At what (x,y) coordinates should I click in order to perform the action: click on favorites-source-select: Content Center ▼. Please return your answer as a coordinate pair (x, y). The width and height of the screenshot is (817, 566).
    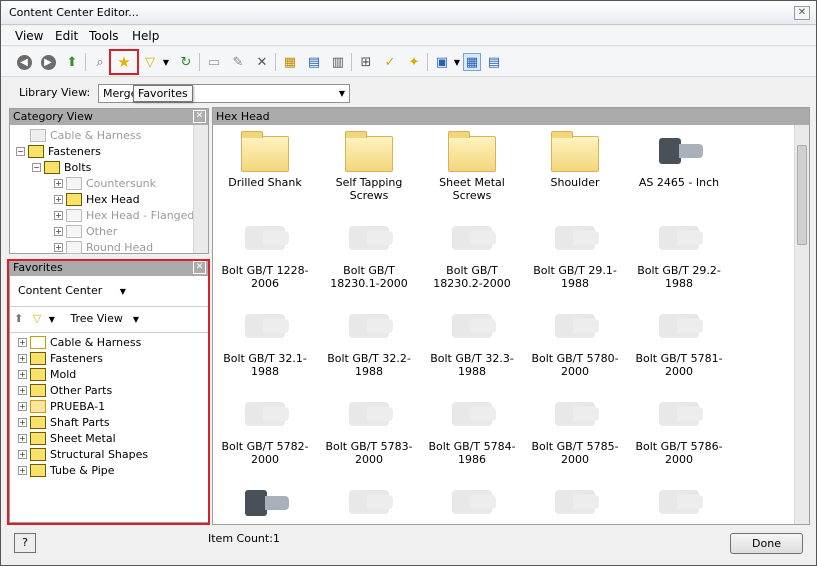
    Looking at the image, I should click on (72, 295).